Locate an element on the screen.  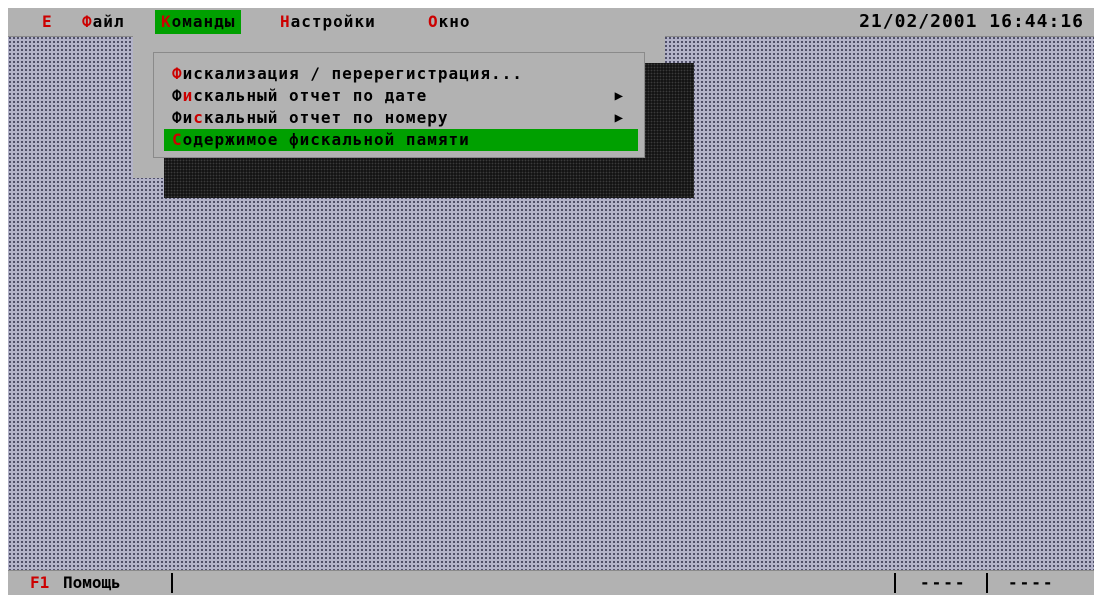
help-hotkey: F1 is located at coordinates (39, 583).